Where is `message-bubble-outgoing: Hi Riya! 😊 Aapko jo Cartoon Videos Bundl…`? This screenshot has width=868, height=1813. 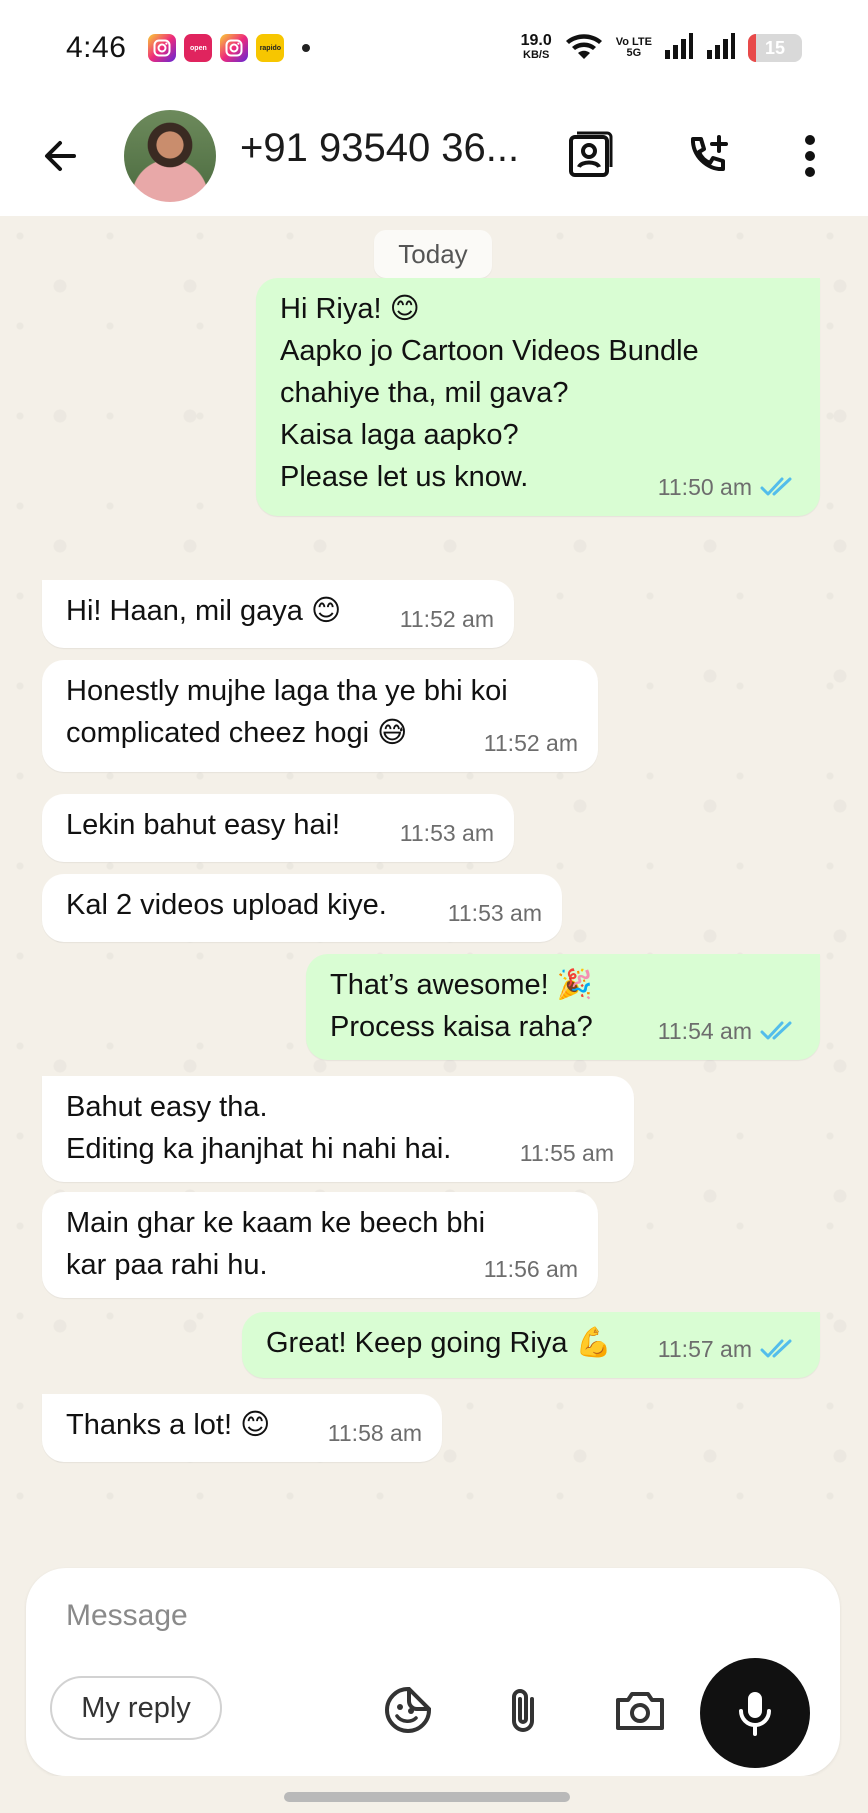 message-bubble-outgoing: Hi Riya! 😊 Aapko jo Cartoon Videos Bundl… is located at coordinates (538, 397).